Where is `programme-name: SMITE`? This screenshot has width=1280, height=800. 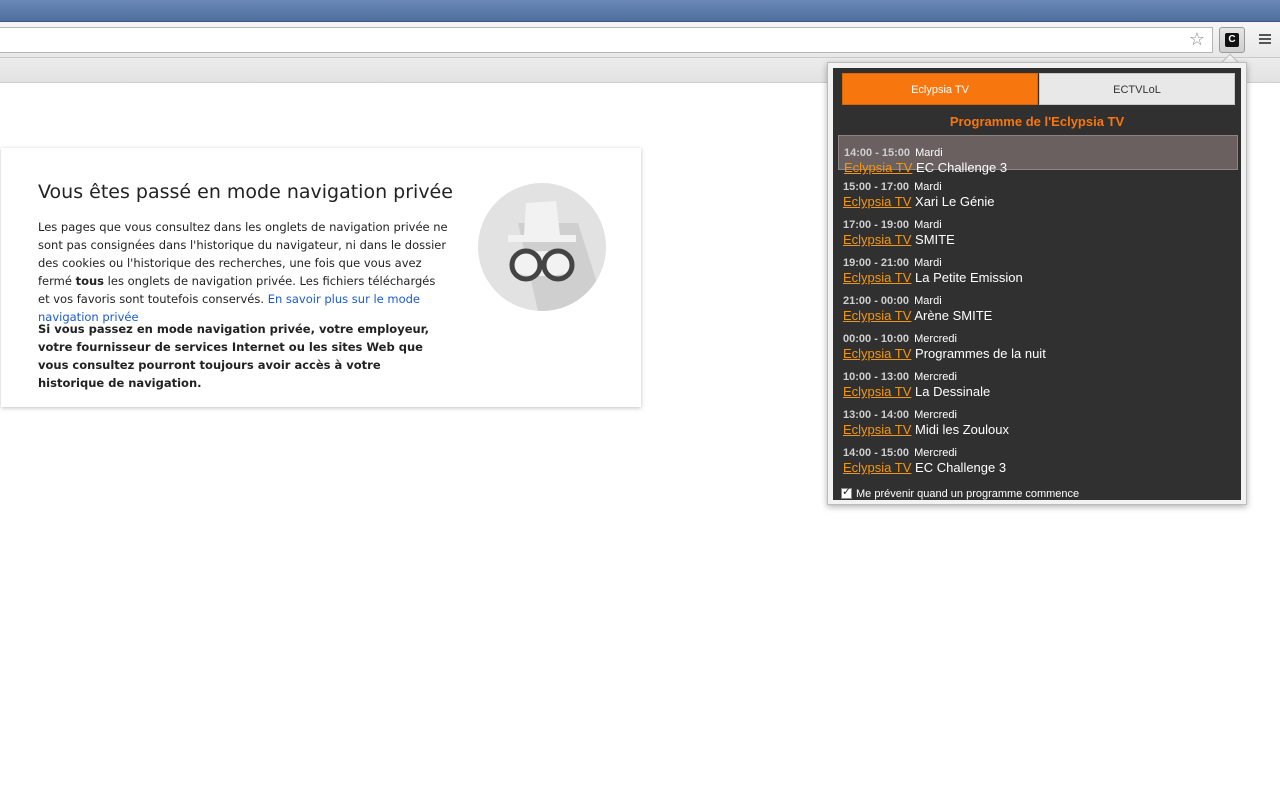 programme-name: SMITE is located at coordinates (935, 239).